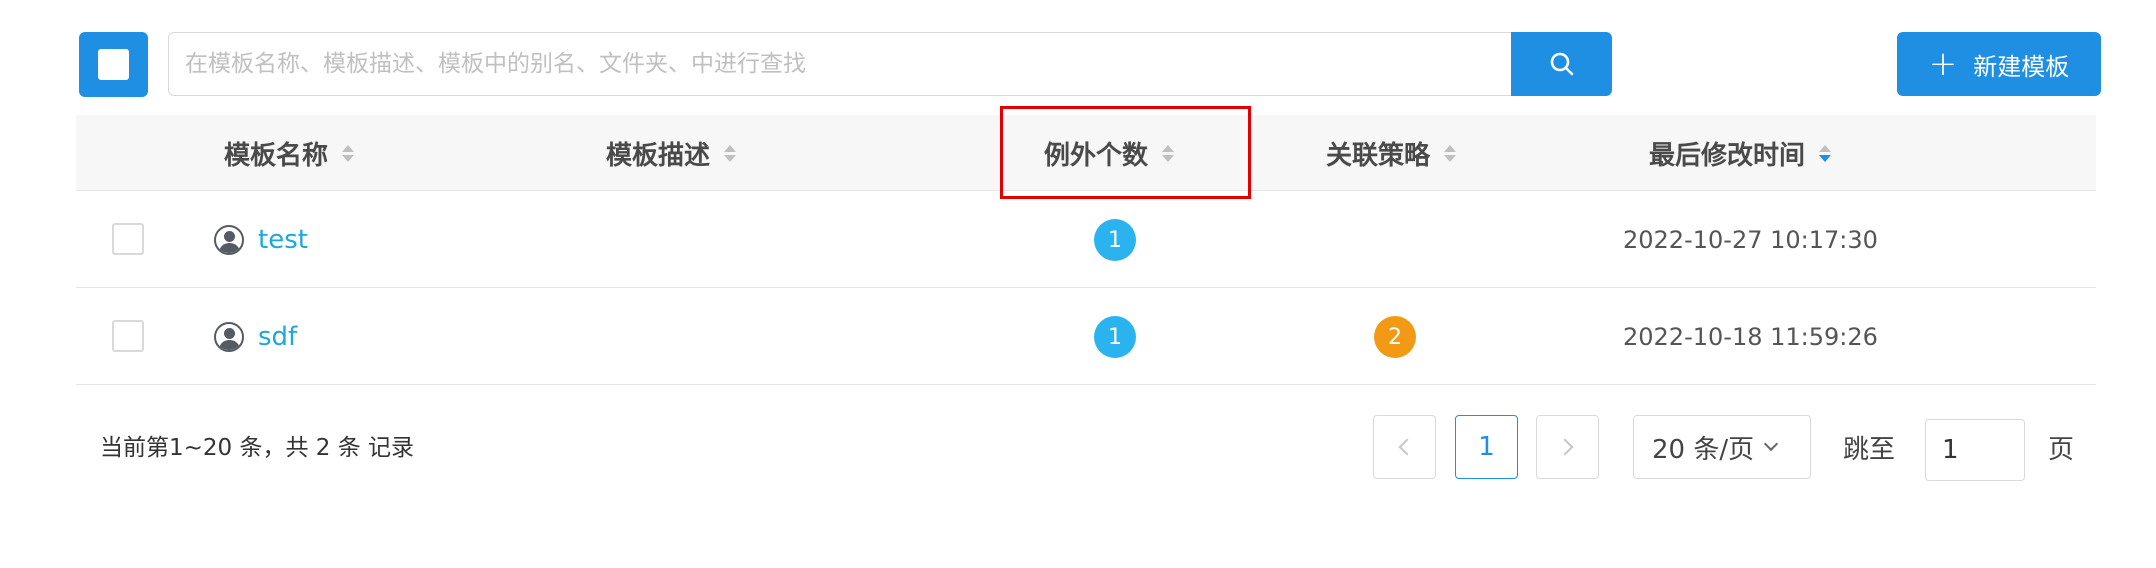  What do you see at coordinates (1407, 447) in the screenshot?
I see `chevron-left-icon` at bounding box center [1407, 447].